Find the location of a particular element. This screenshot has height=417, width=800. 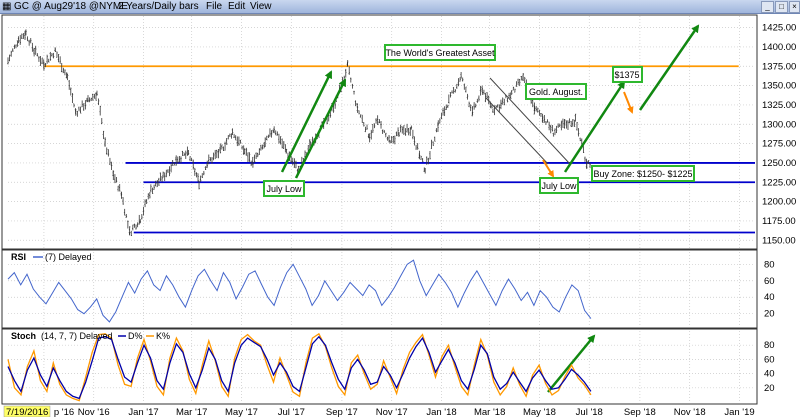

title-callout: The World's Greatest Asset is located at coordinates (440, 52).